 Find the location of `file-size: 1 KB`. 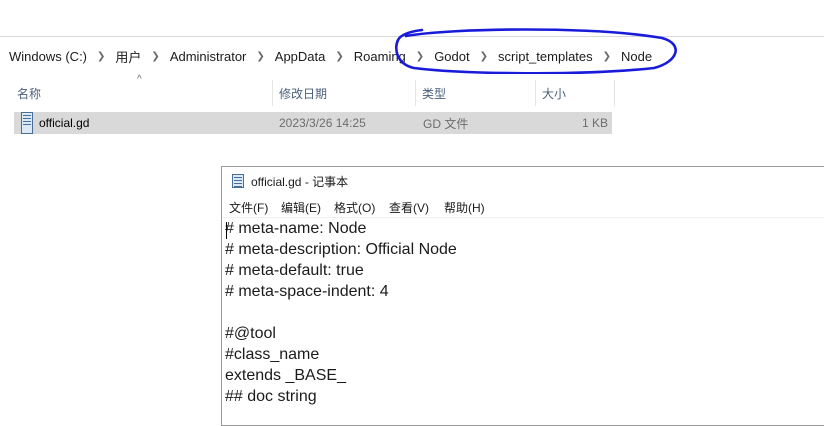

file-size: 1 KB is located at coordinates (594, 123).